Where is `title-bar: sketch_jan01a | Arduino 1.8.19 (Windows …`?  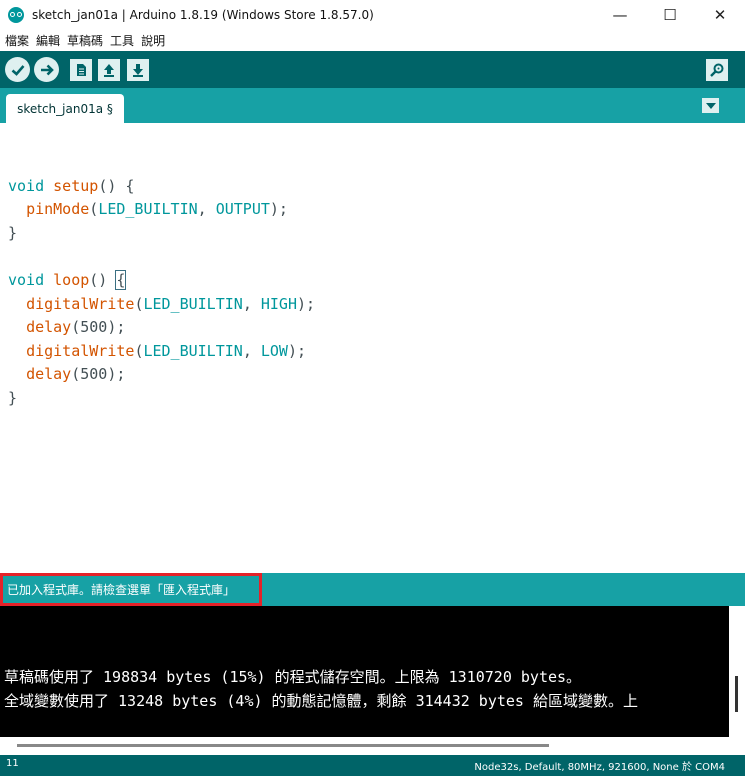
title-bar: sketch_jan01a | Arduino 1.8.19 (Windows … is located at coordinates (372, 14).